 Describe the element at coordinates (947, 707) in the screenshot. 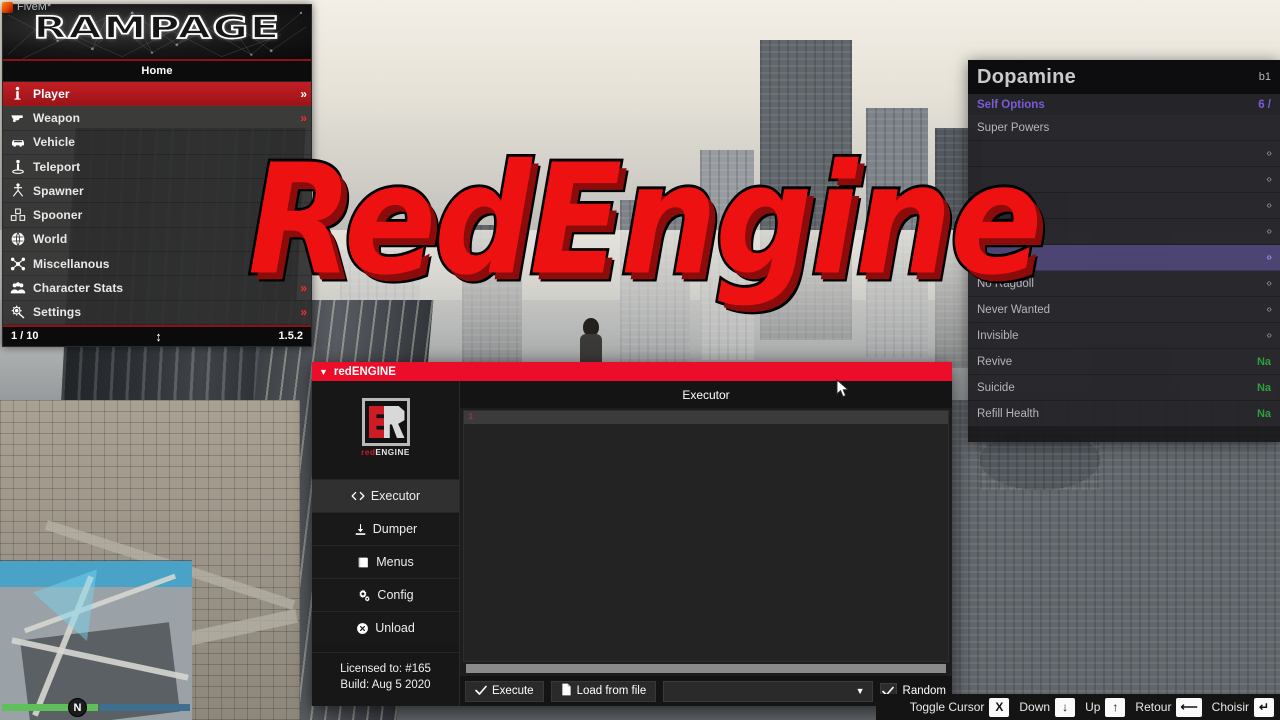

I see `control-hint-label: Toggle Cursor` at that location.